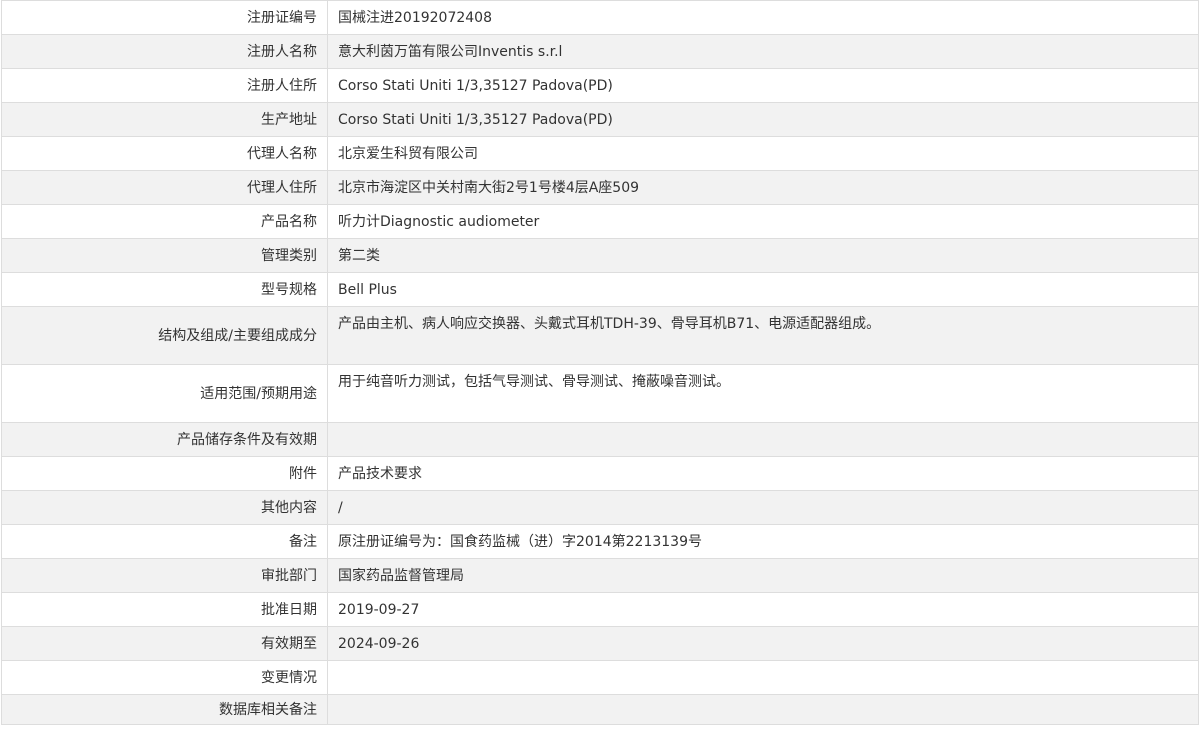 The width and height of the screenshot is (1200, 743). What do you see at coordinates (763, 17) in the screenshot?
I see `row-value: 国械注进20192072408` at bounding box center [763, 17].